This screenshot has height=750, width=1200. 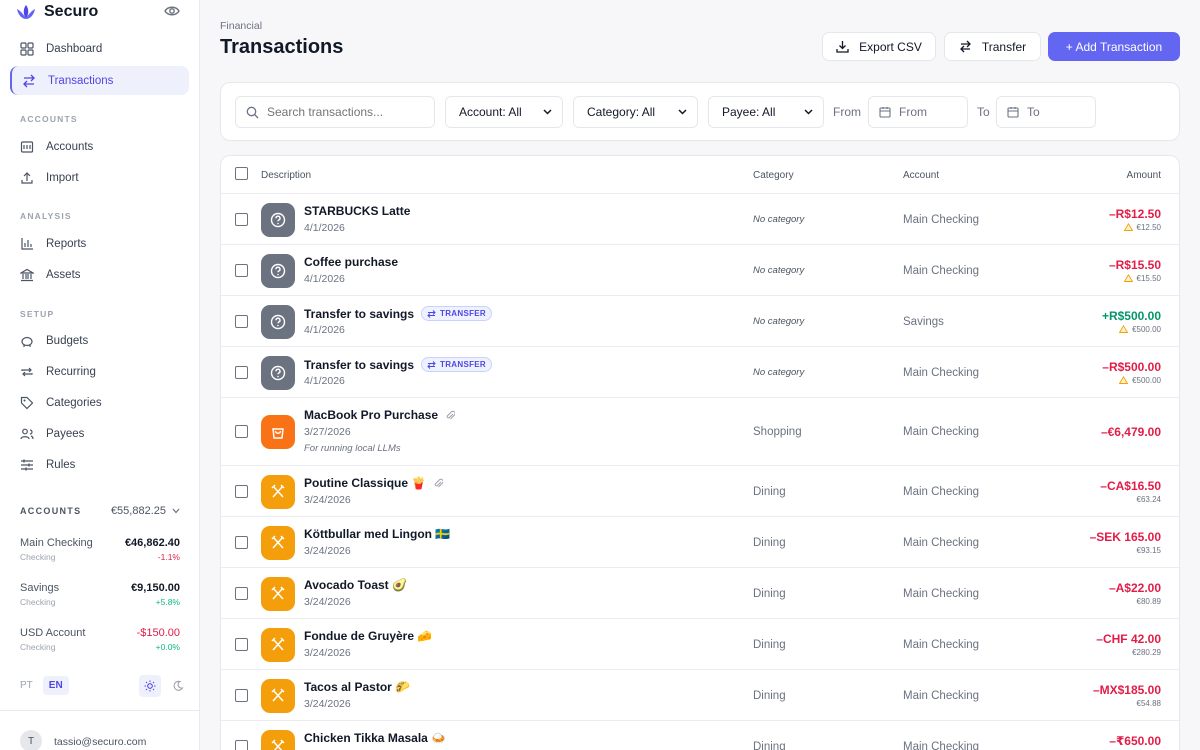 I want to click on dark-theme-button, so click(x=178, y=686).